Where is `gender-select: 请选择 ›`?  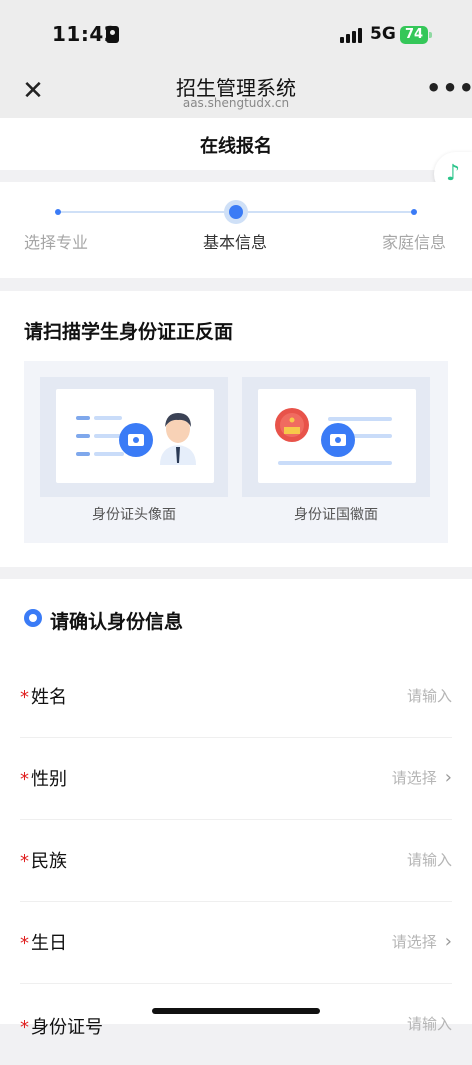
gender-select: 请选择 › is located at coordinates (422, 777).